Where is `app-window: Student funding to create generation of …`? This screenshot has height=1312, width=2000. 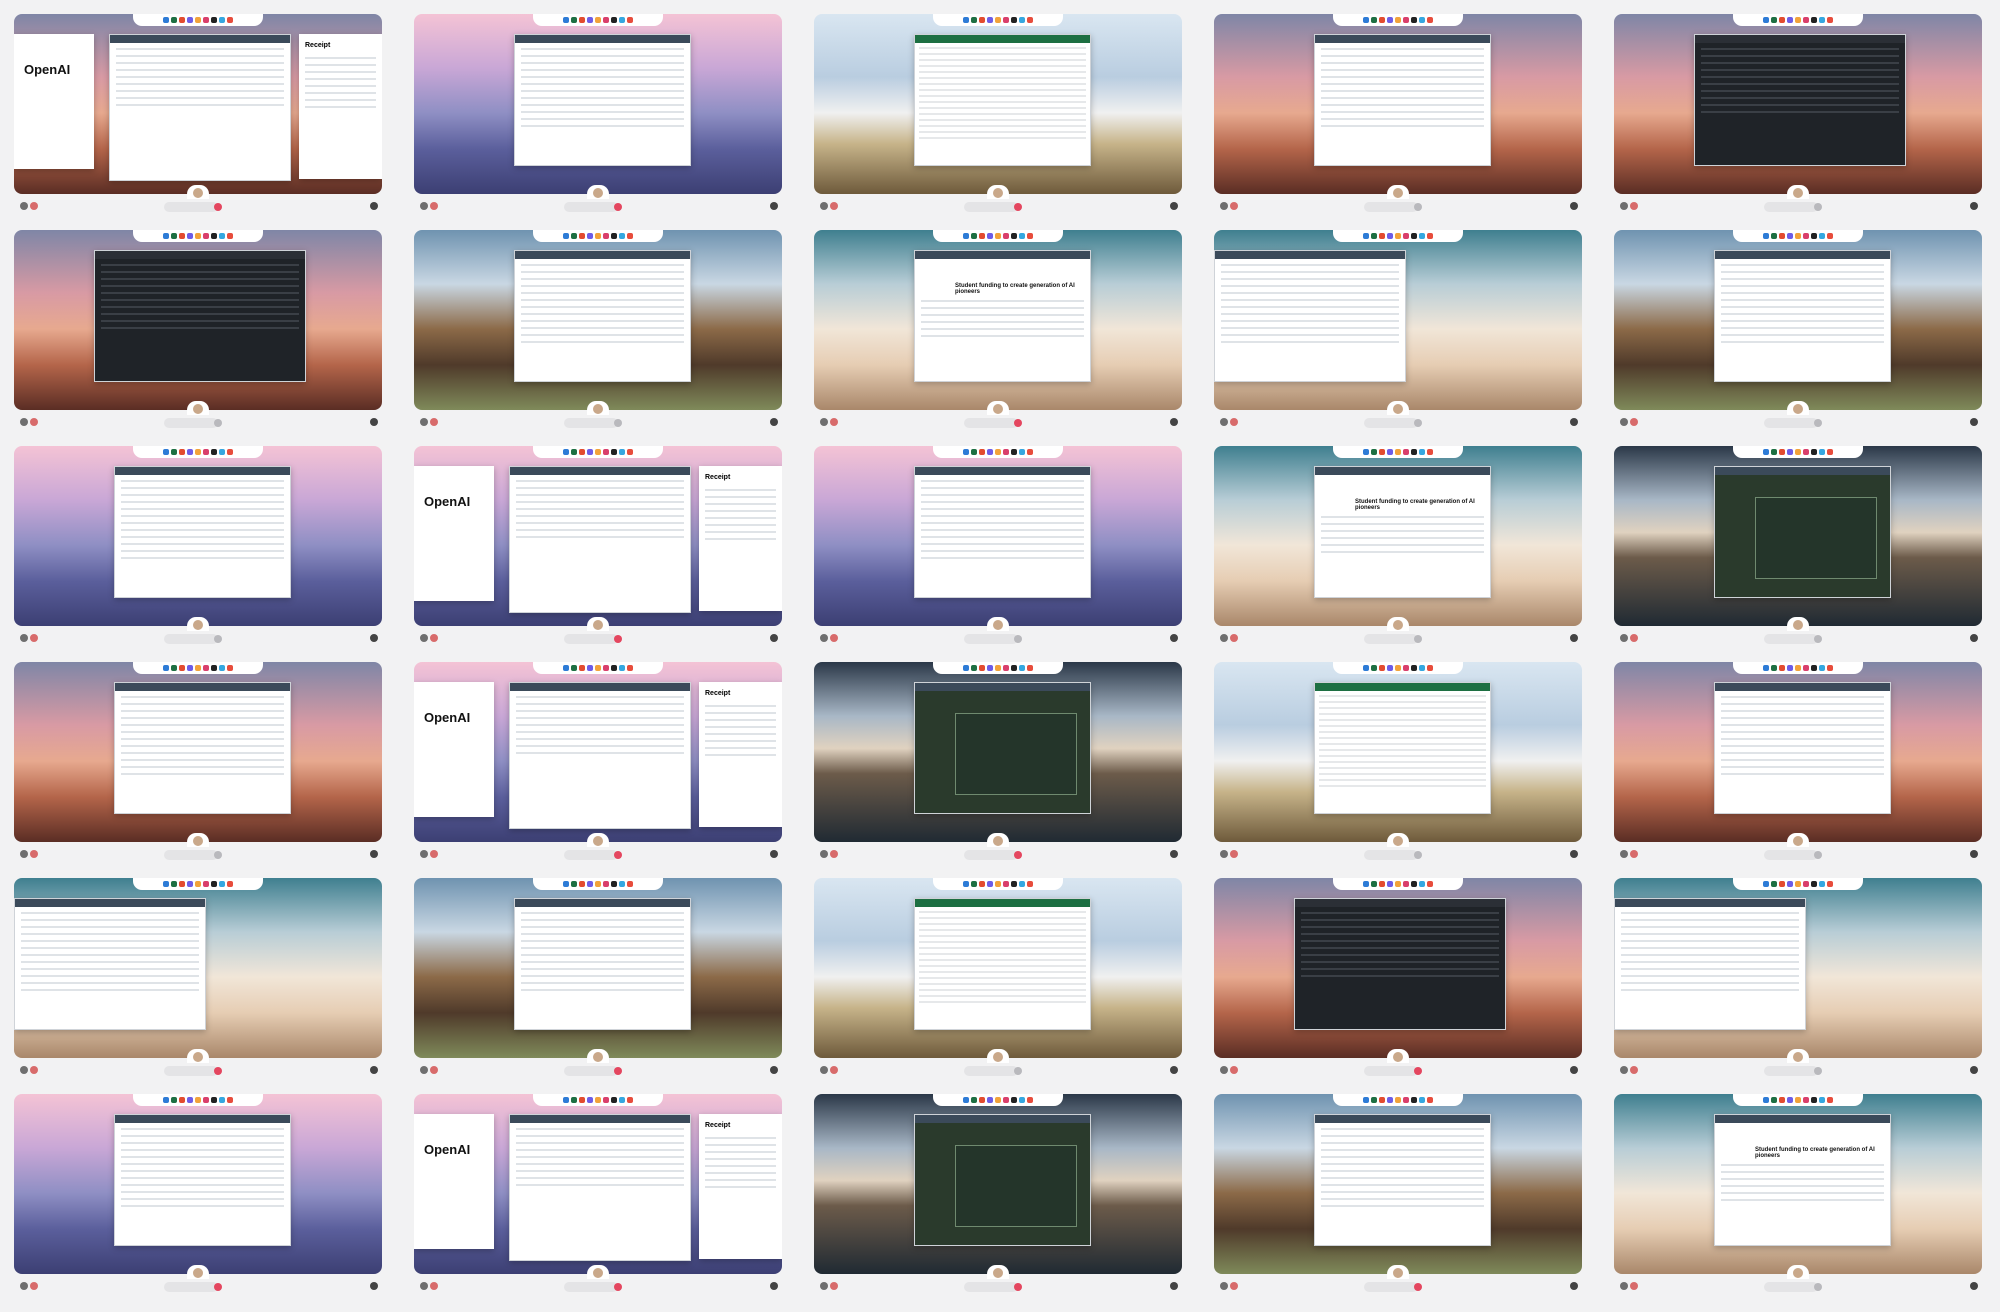 app-window: Student funding to create generation of … is located at coordinates (1002, 316).